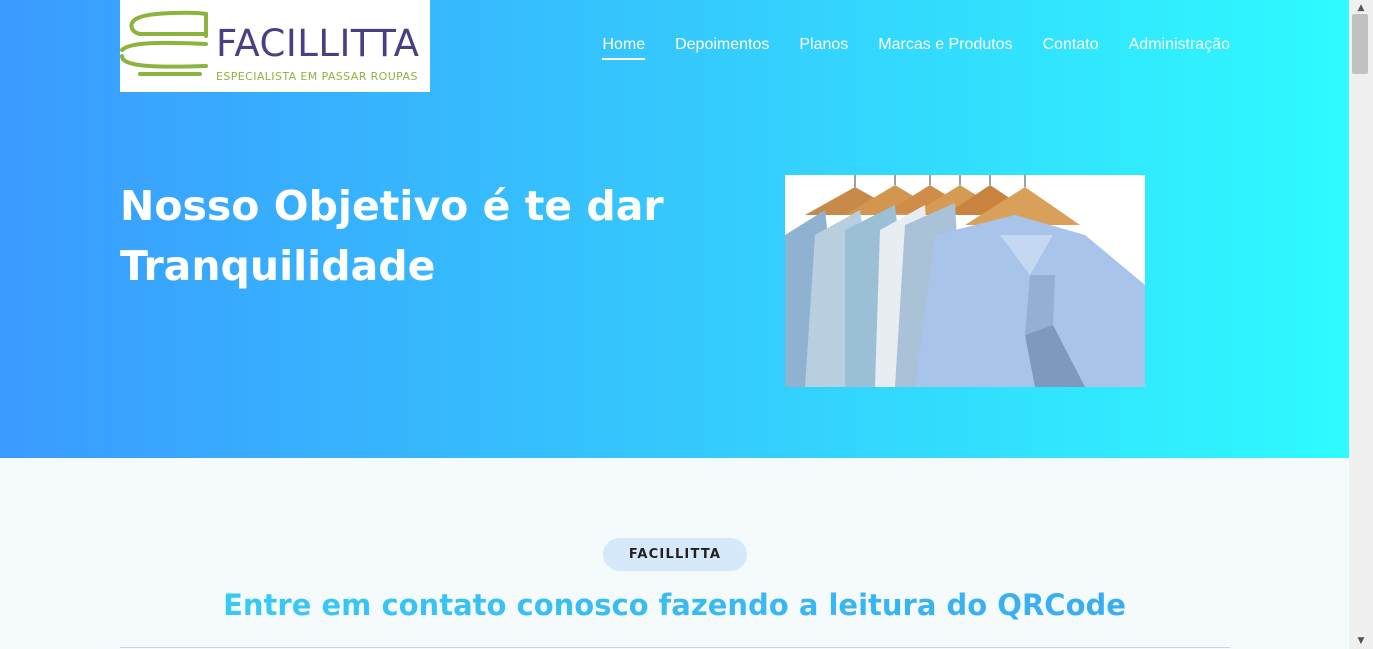  Describe the element at coordinates (318, 43) in the screenshot. I see `logo-name: FACILLITTA` at that location.